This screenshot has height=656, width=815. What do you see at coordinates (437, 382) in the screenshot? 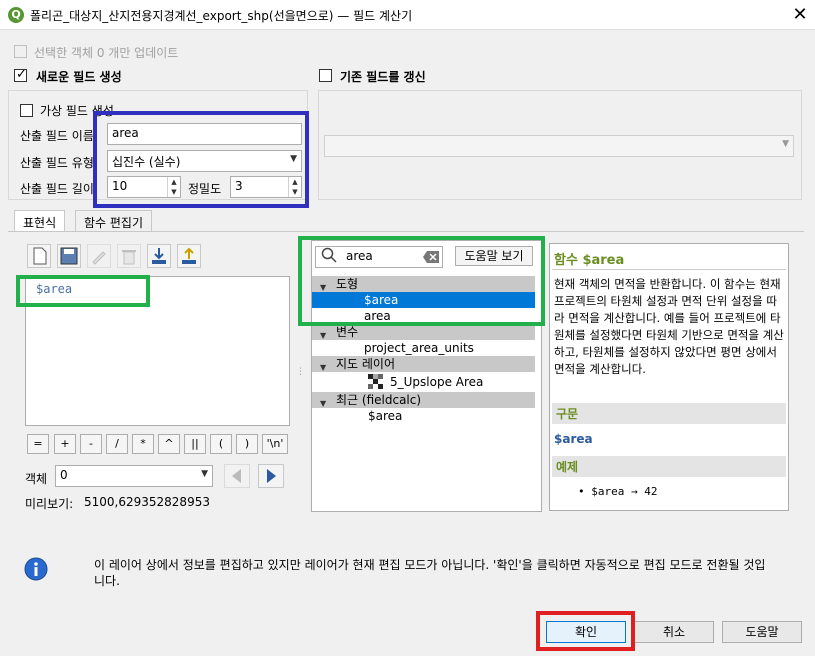
I see `layer-name: 5_Upslope Area` at bounding box center [437, 382].